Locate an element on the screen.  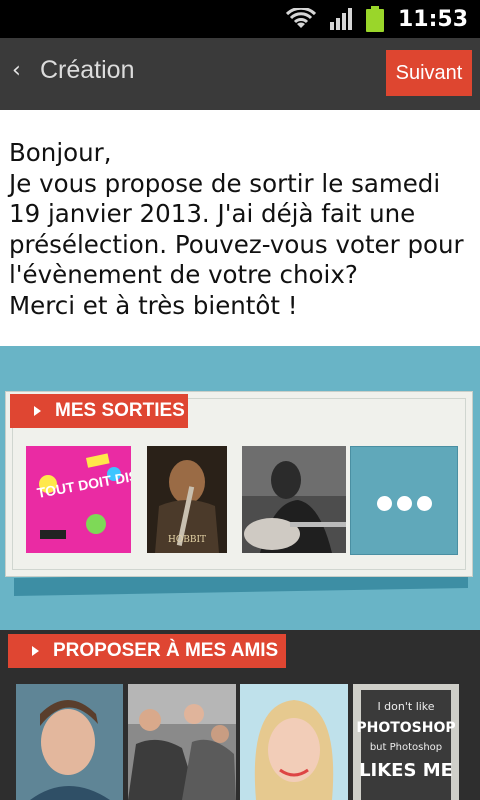
wifi-icon is located at coordinates (300, 18).